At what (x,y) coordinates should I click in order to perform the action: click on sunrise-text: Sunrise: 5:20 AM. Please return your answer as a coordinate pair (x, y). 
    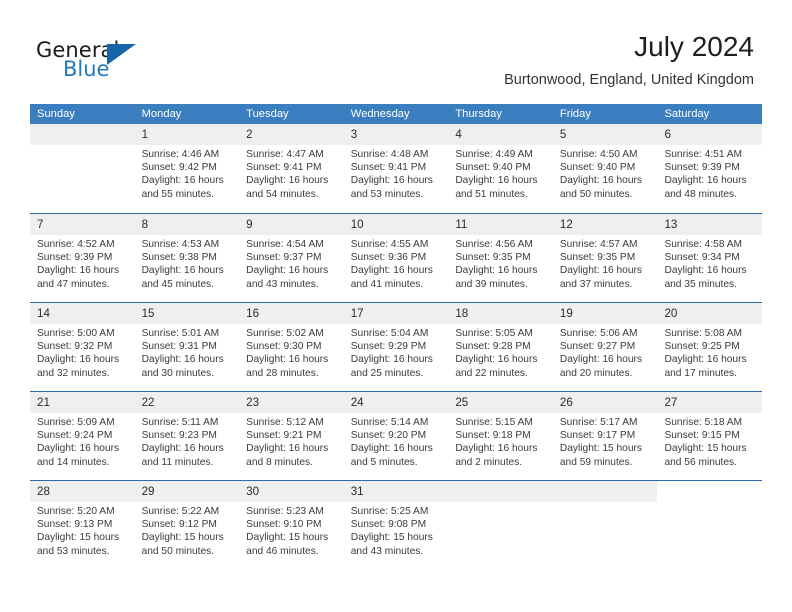
    Looking at the image, I should click on (76, 511).